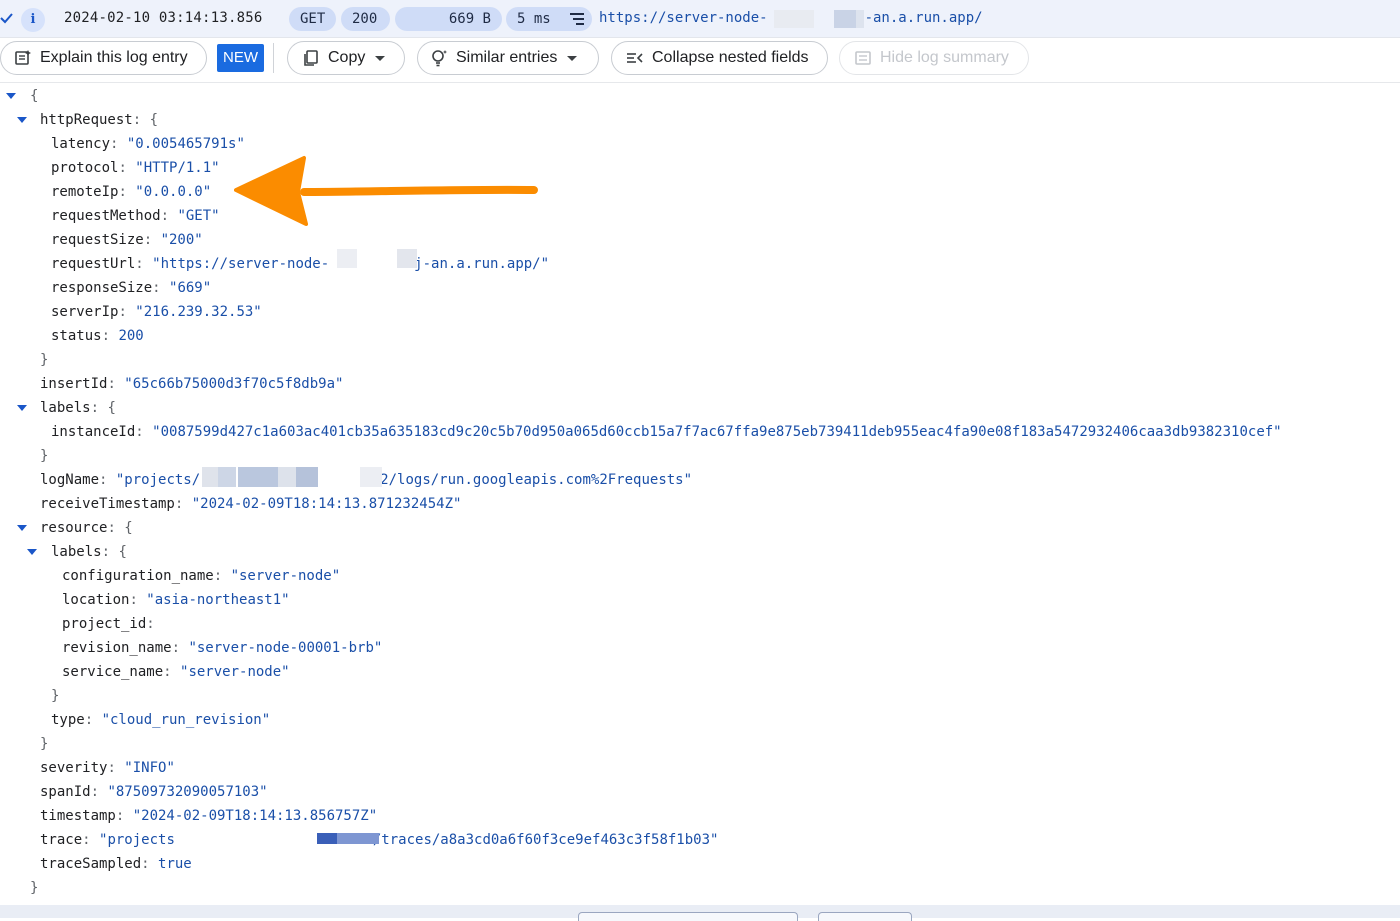 This screenshot has width=1400, height=921. What do you see at coordinates (482, 264) in the screenshot?
I see `json-value-suffix: j-an.a.run.app/"` at bounding box center [482, 264].